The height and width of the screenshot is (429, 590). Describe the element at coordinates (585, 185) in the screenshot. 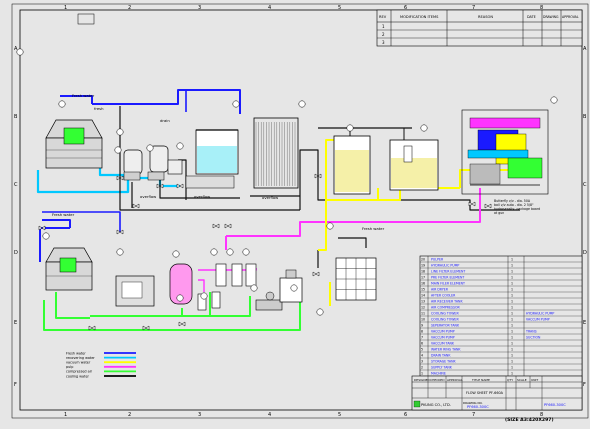

I see `row-marker-right: C` at that location.